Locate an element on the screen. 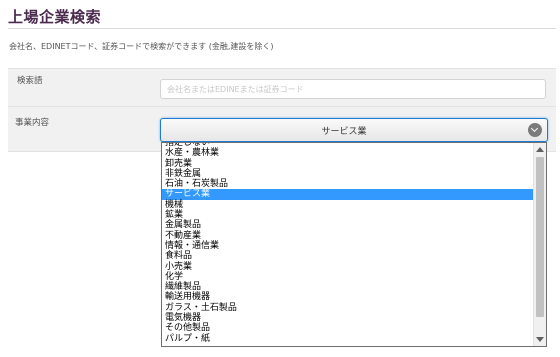 Image resolution: width=560 pixels, height=357 pixels. business-option: 食料品 is located at coordinates (348, 256).